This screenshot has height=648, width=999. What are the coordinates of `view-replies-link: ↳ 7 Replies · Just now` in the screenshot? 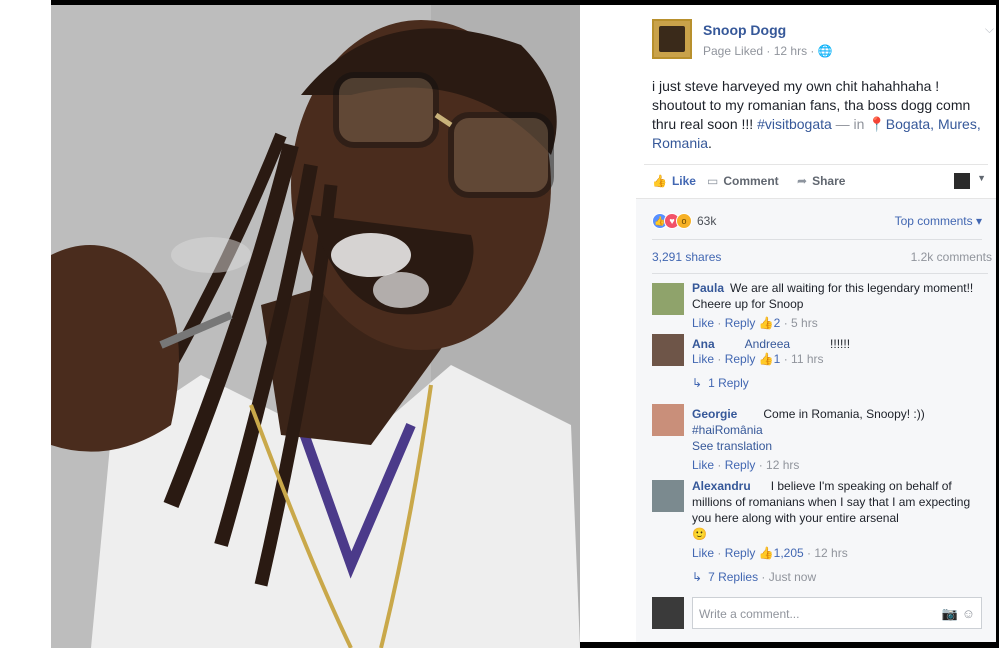 It's located at (754, 577).